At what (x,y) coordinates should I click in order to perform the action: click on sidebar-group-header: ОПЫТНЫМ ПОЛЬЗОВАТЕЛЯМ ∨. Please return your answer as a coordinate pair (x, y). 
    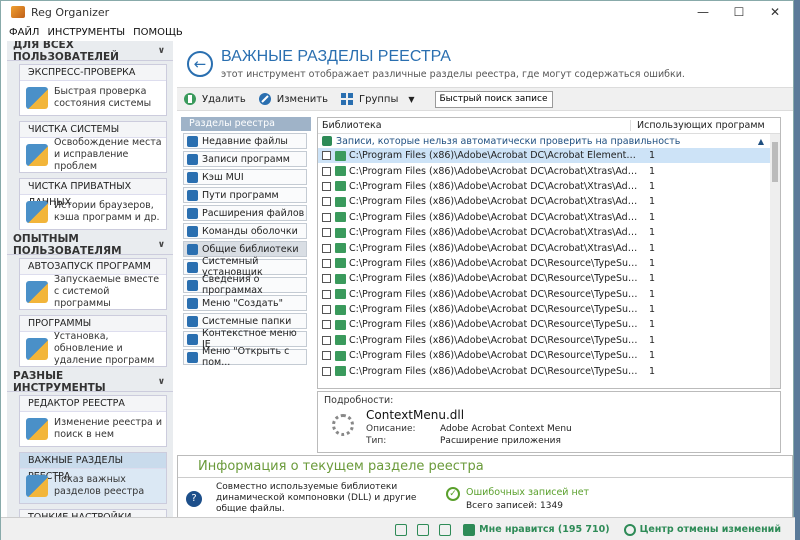
    Looking at the image, I should click on (90, 245).